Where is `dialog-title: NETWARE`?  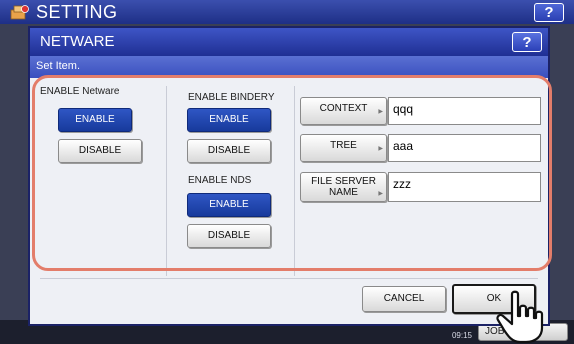 dialog-title: NETWARE is located at coordinates (77, 41).